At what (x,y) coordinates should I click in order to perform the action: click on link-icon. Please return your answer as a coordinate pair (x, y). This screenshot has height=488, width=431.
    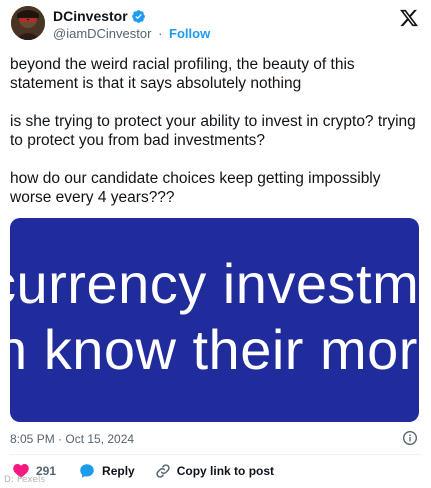
    Looking at the image, I should click on (163, 471).